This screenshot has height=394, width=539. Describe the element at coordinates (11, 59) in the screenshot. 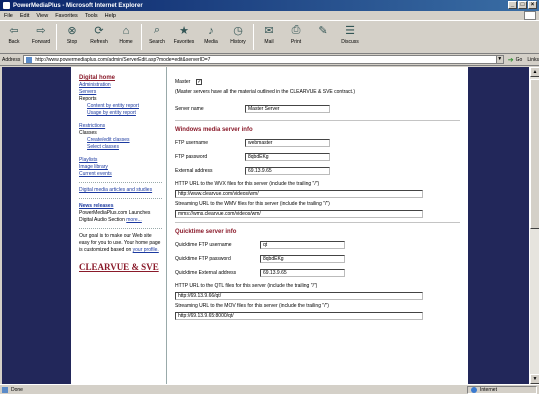

I see `address-label: Address` at that location.